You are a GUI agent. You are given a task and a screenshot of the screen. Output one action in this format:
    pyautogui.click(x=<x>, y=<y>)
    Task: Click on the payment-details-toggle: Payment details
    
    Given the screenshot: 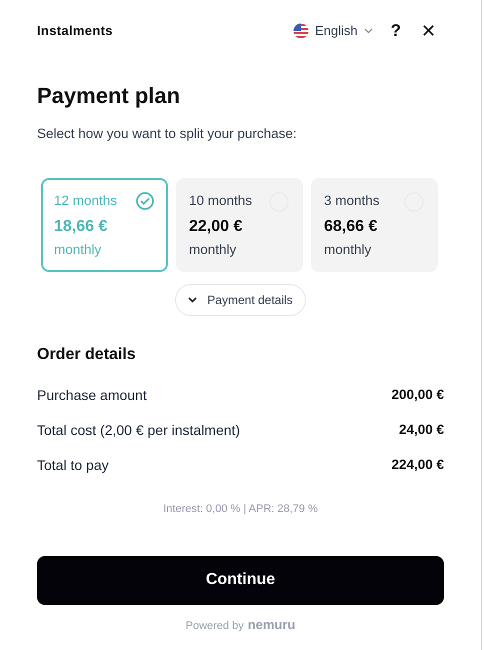 What is the action you would take?
    pyautogui.click(x=240, y=300)
    